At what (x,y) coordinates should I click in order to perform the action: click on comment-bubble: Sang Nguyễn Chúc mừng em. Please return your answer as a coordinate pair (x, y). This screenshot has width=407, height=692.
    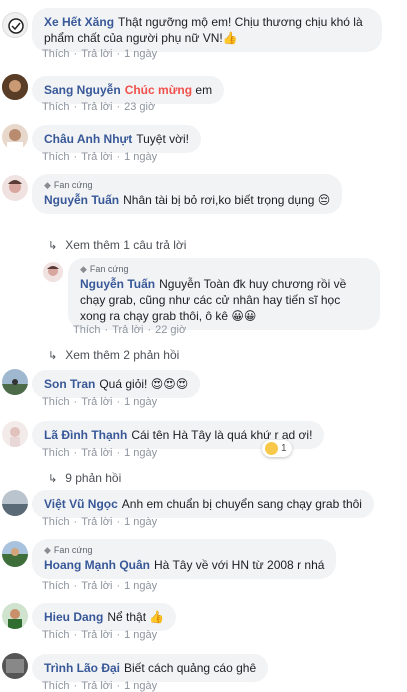
    Looking at the image, I should click on (128, 90).